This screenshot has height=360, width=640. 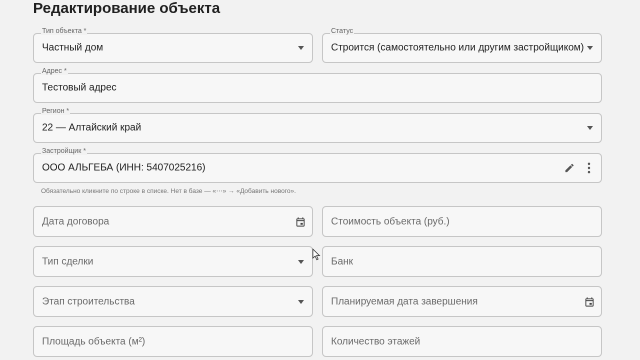 I want to click on planned-completion-placeholder: Планируемая дата завершения, so click(x=404, y=301).